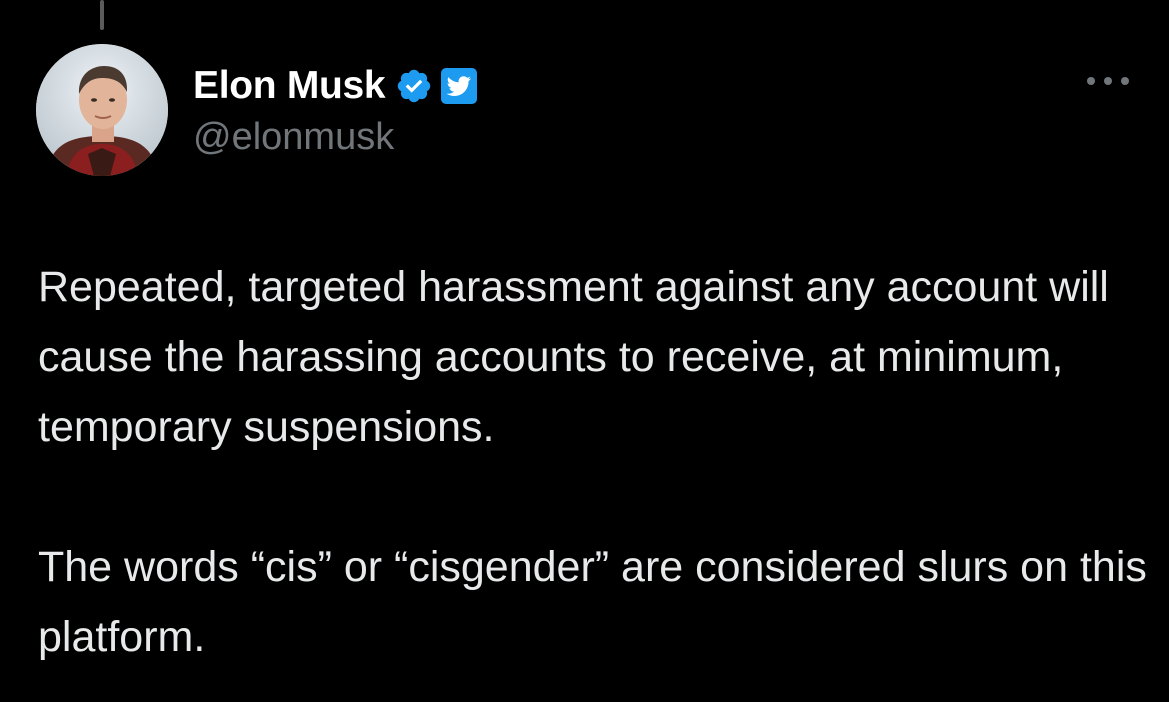  I want to click on thread-connector-line, so click(102, 15).